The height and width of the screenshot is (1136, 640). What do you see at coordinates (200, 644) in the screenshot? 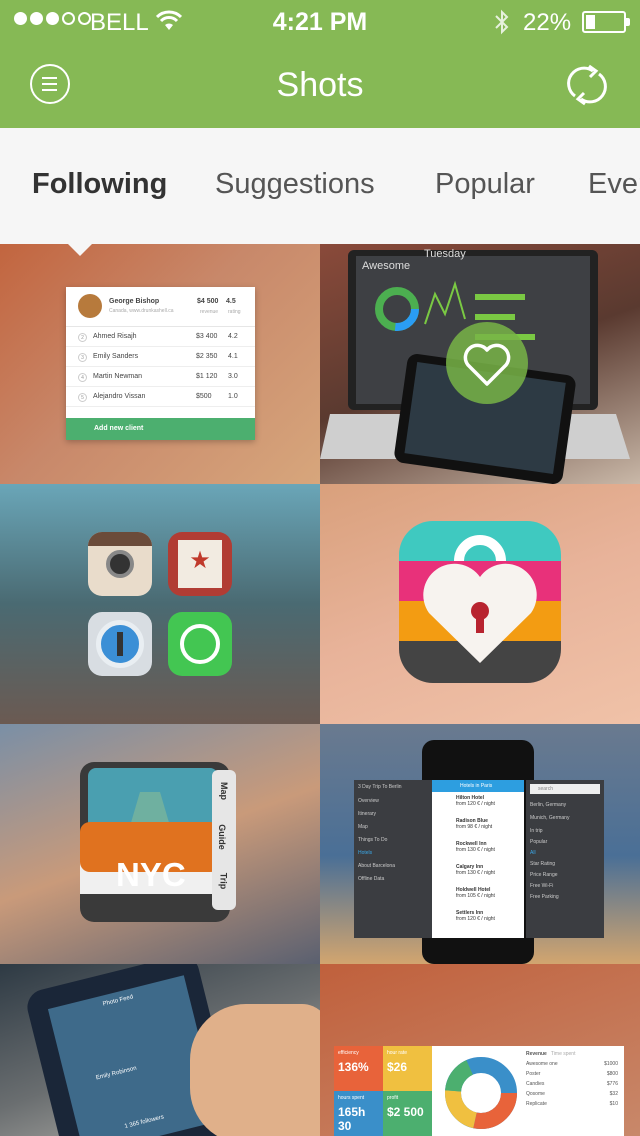
I see `whatsapp-icon` at bounding box center [200, 644].